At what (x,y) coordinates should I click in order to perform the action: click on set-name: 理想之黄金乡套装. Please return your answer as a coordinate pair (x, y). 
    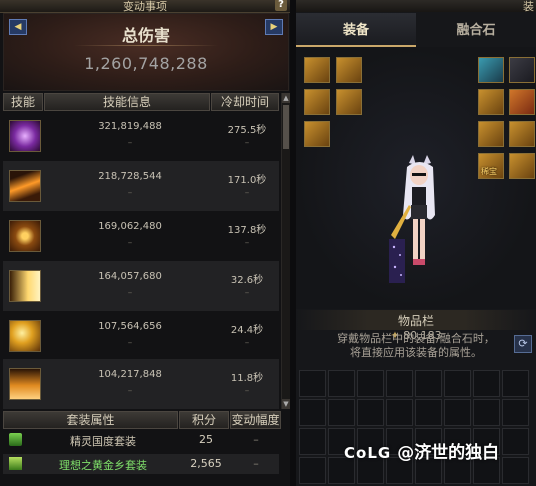
    Looking at the image, I should click on (103, 465).